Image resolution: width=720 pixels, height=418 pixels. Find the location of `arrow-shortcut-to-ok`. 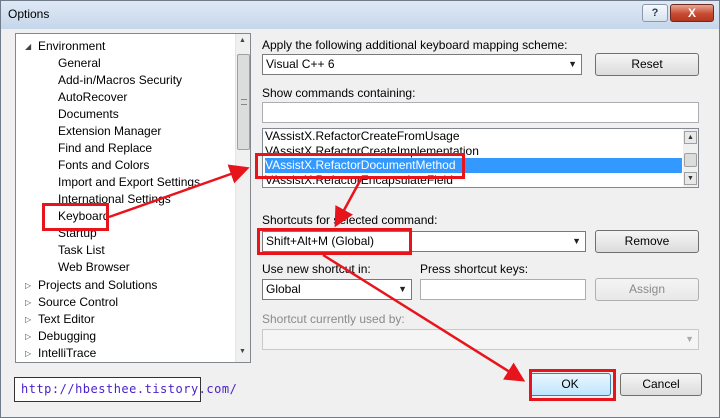

arrow-shortcut-to-ok is located at coordinates (424, 317).